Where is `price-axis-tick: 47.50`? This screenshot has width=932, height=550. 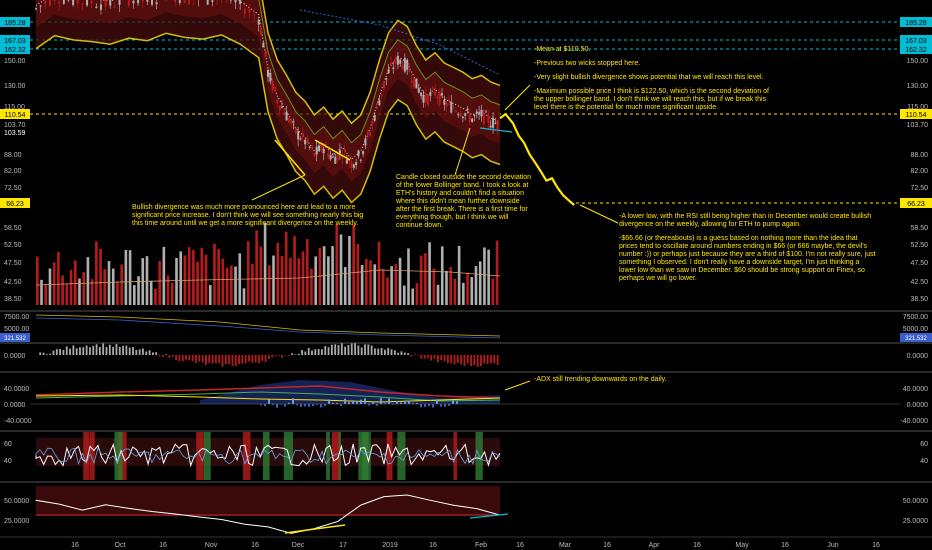
price-axis-tick: 47.50 is located at coordinates (919, 263).